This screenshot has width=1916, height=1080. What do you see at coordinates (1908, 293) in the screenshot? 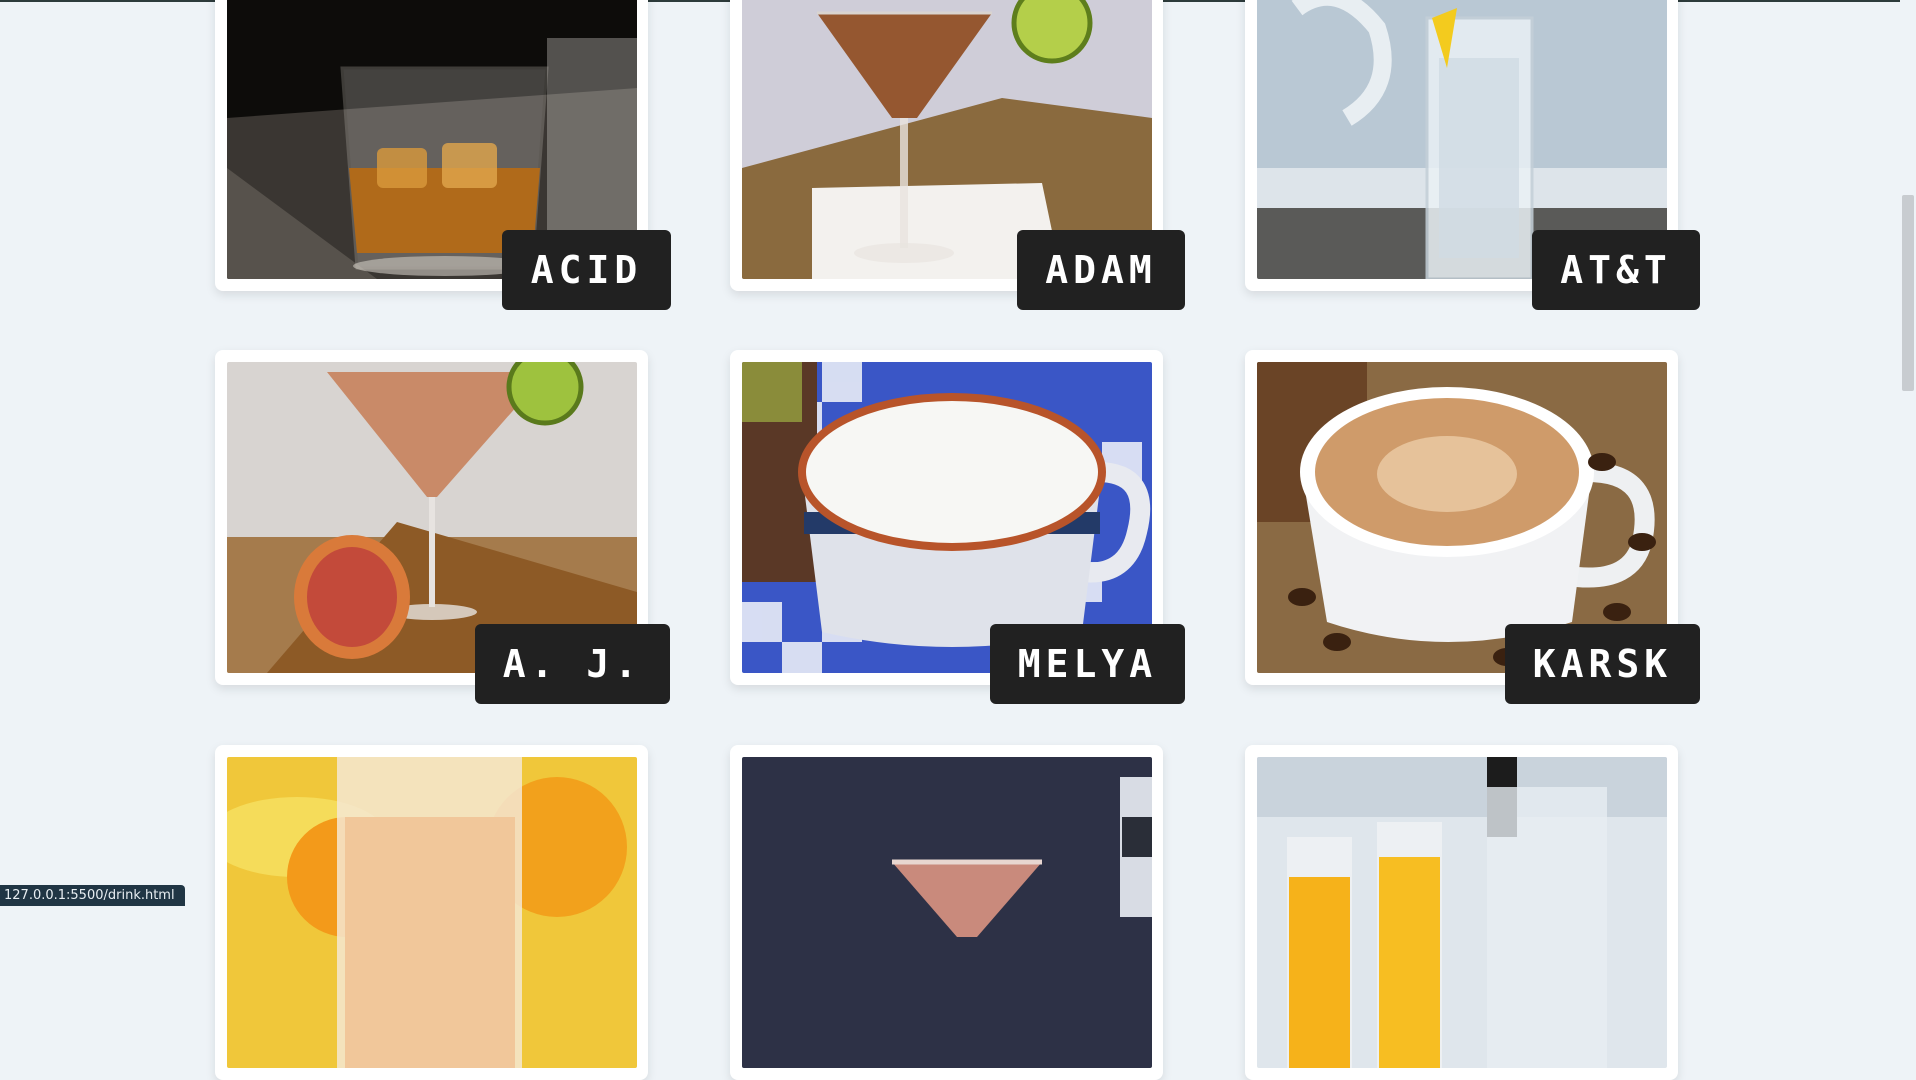
I see `scrollbar-thumb` at bounding box center [1908, 293].